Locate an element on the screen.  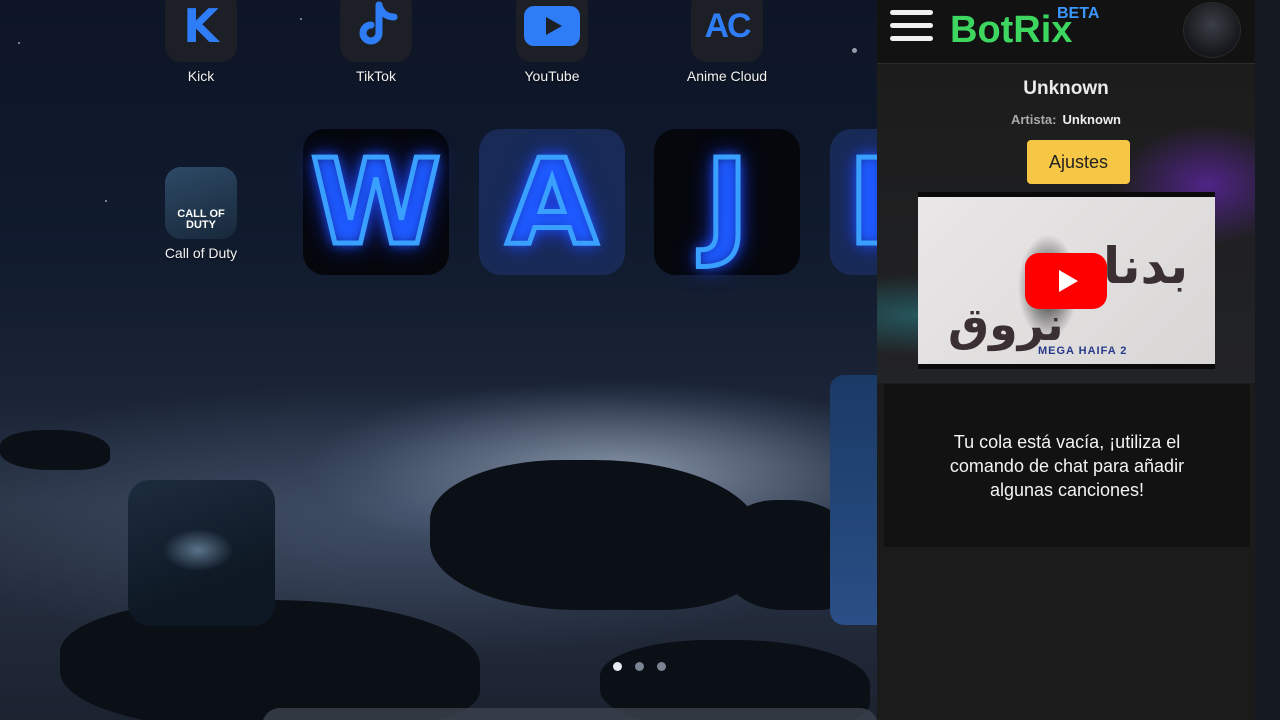
app-kick: K Kick is located at coordinates (201, 42).